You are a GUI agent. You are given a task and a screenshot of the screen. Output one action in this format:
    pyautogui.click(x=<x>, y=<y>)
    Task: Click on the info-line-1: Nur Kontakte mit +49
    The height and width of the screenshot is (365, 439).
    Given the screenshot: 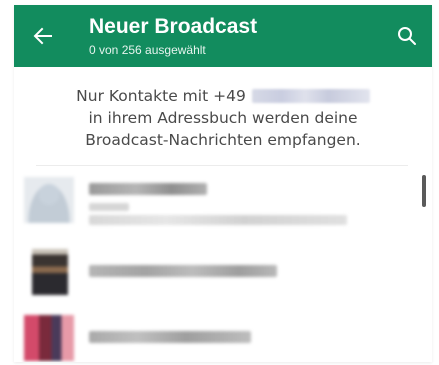 What is the action you would take?
    pyautogui.click(x=223, y=96)
    